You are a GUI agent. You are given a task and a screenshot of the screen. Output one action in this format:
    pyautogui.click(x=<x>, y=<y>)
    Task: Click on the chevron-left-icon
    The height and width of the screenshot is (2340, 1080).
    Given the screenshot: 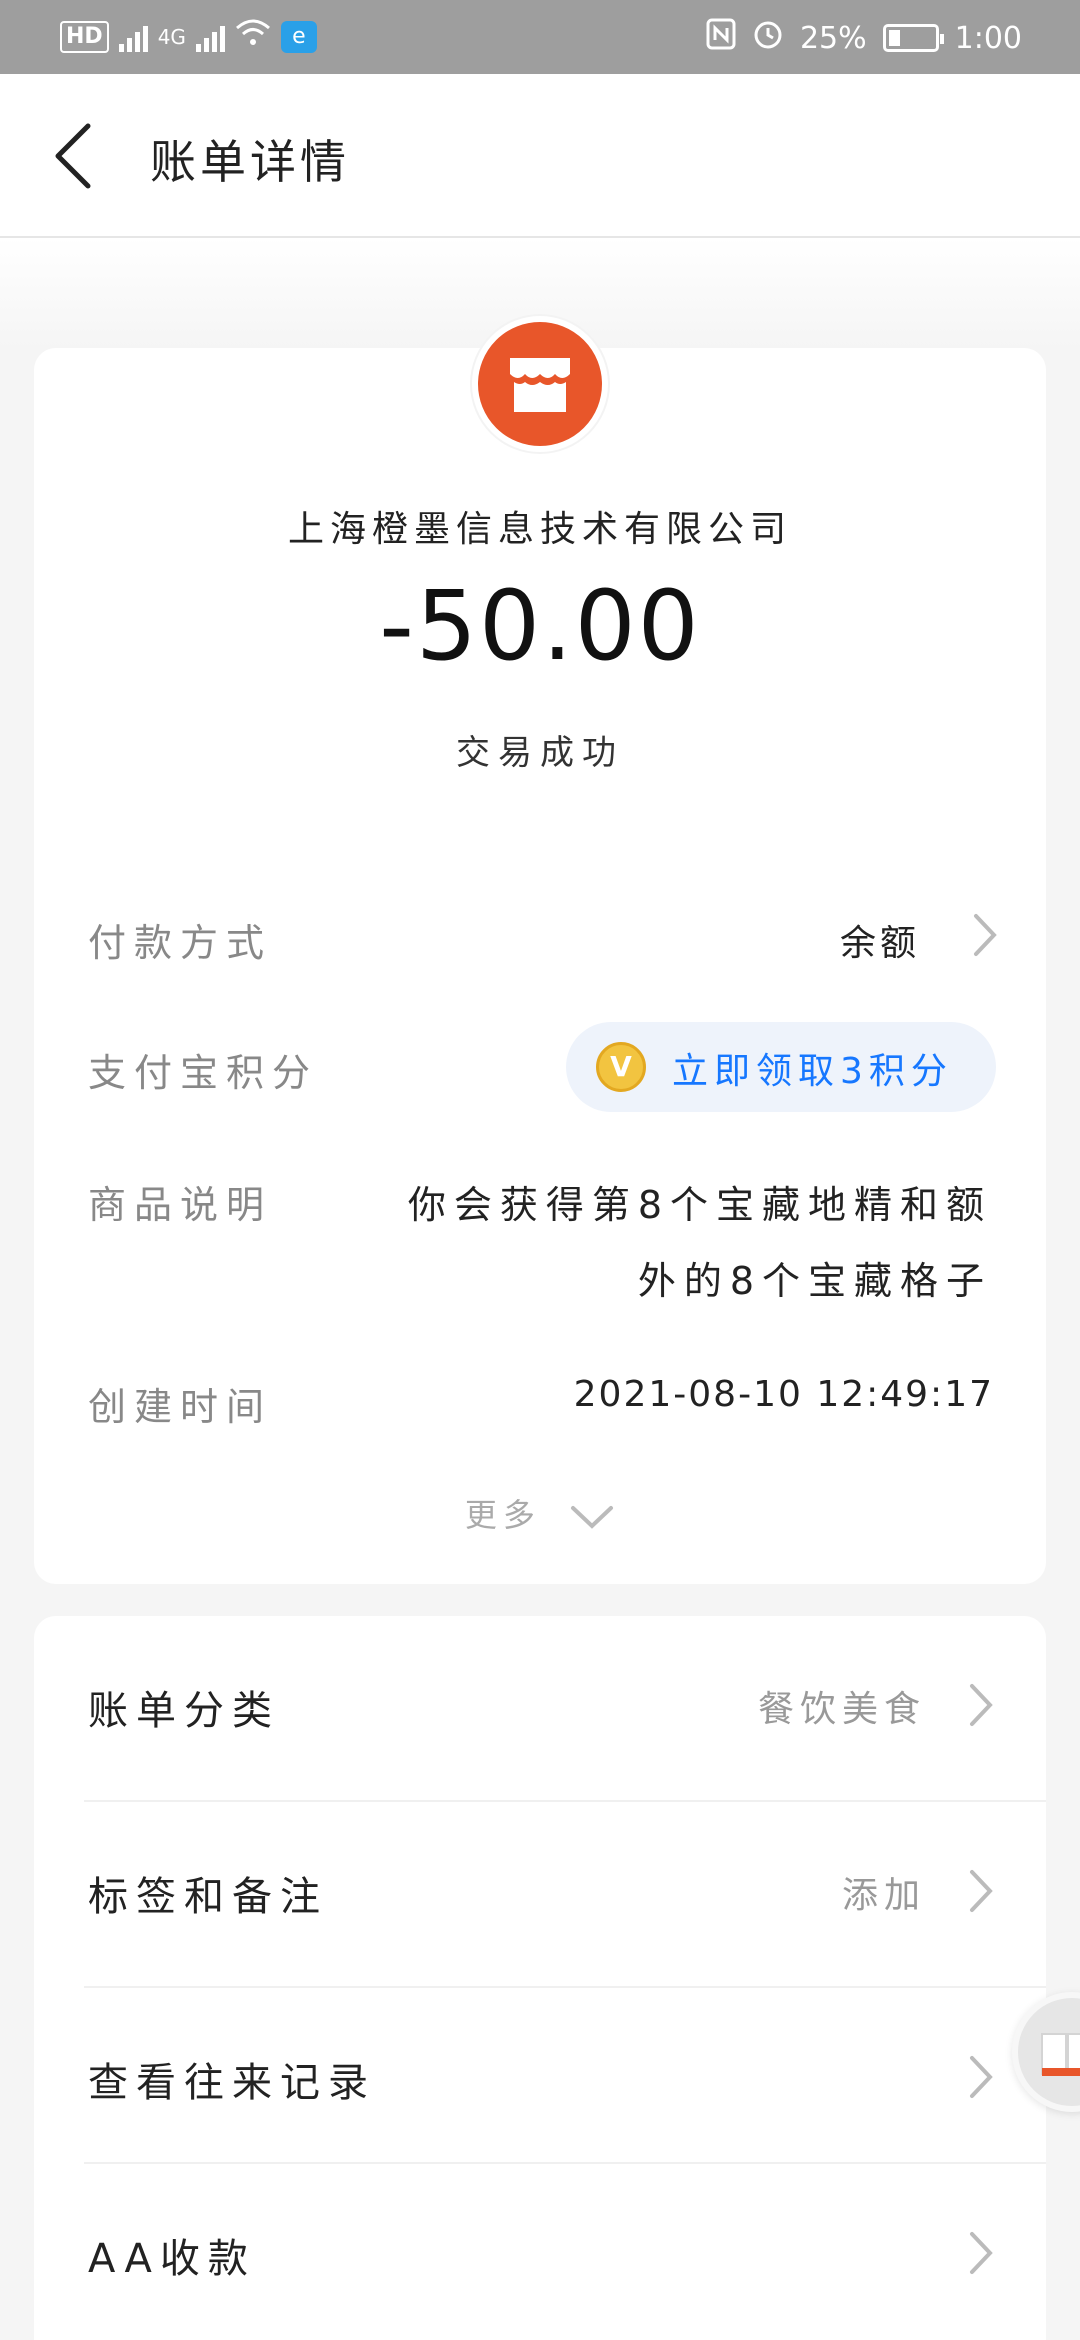 What is the action you would take?
    pyautogui.click(x=73, y=156)
    